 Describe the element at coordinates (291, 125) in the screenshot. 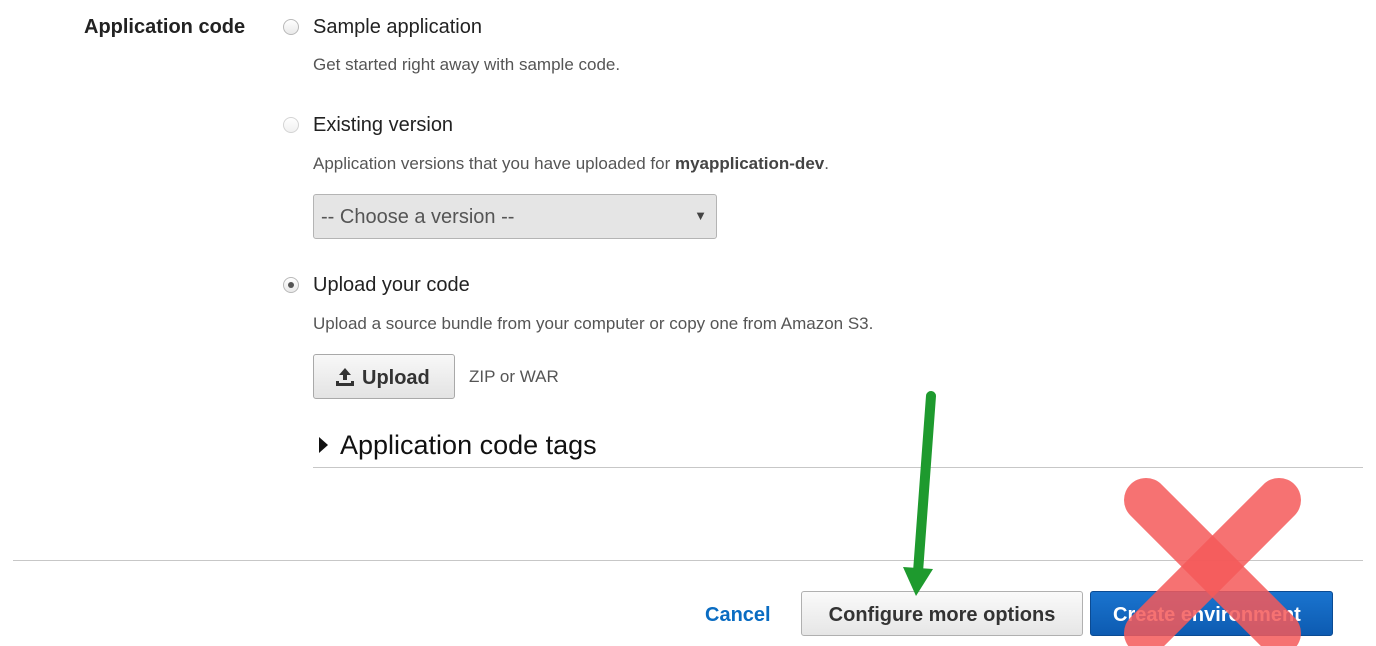

I see `existing-version-radio` at that location.